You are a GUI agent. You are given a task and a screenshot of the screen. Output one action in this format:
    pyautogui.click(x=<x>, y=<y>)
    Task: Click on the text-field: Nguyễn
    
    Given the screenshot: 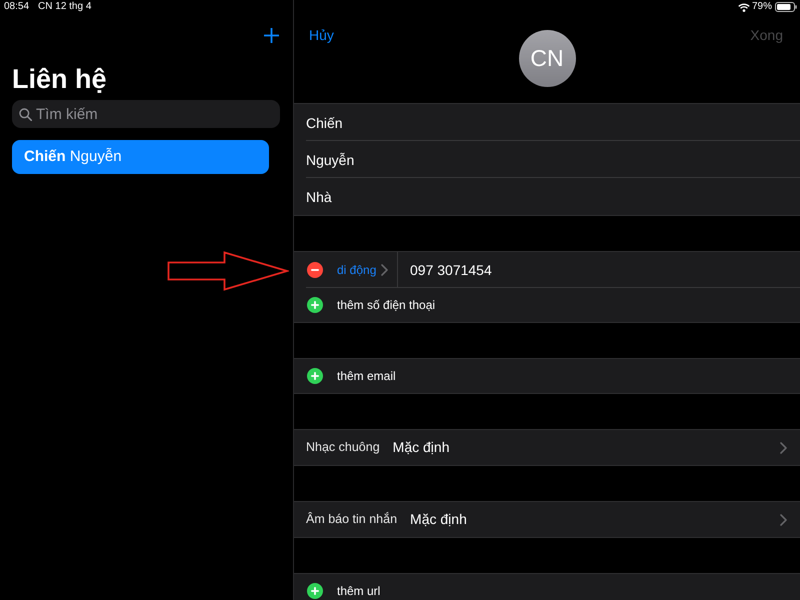 What is the action you would take?
    pyautogui.click(x=547, y=159)
    